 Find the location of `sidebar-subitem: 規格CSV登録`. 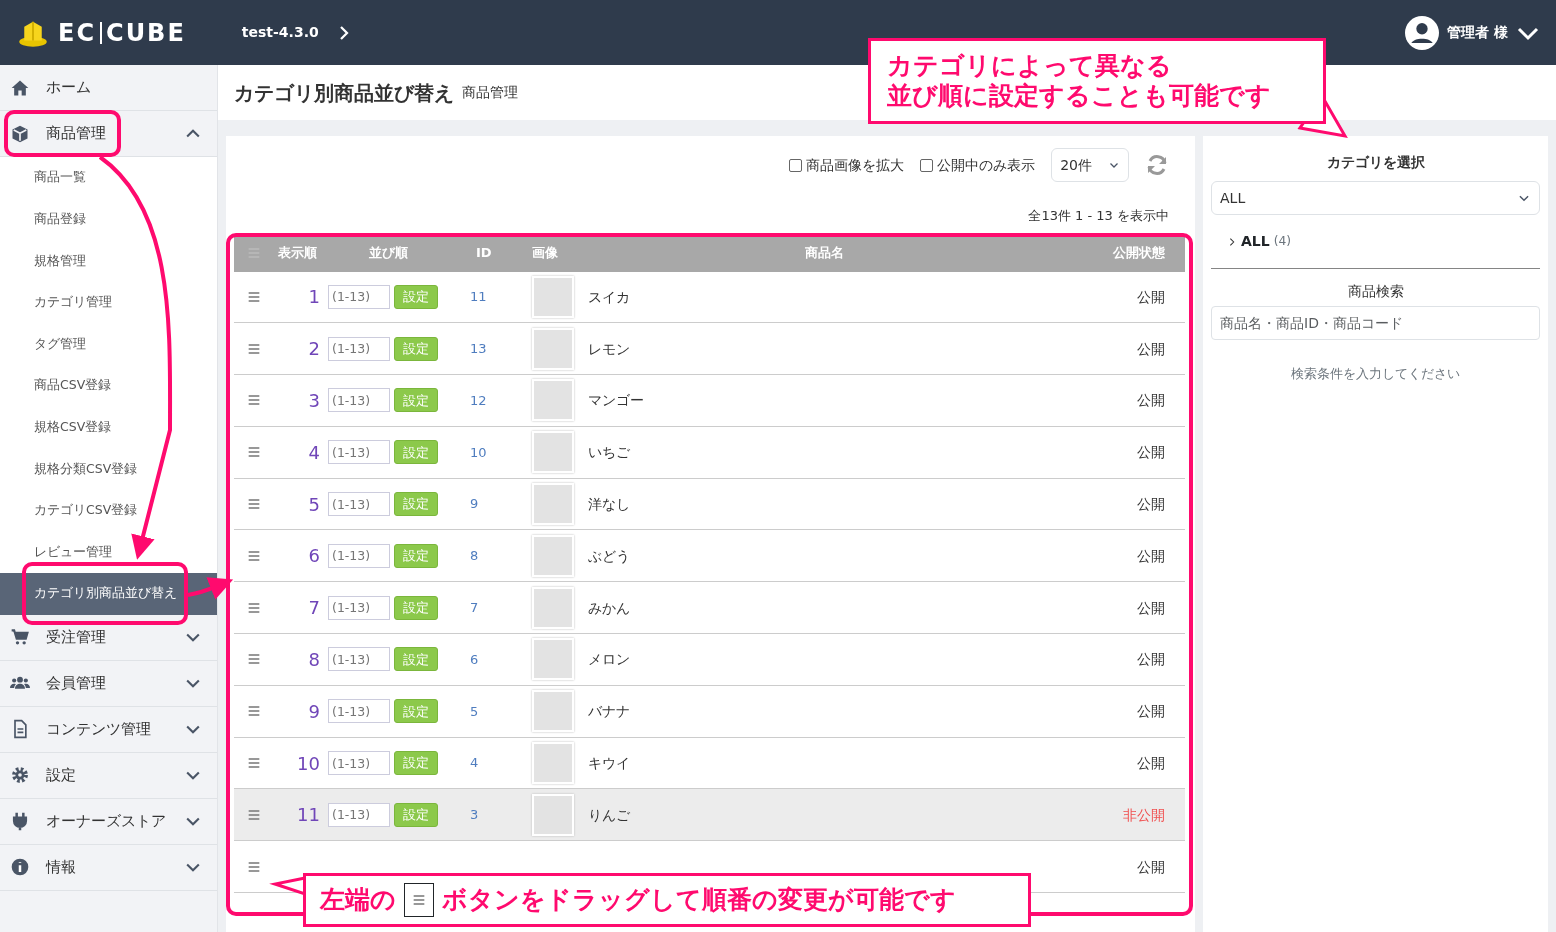

sidebar-subitem: 規格CSV登録 is located at coordinates (108, 427).